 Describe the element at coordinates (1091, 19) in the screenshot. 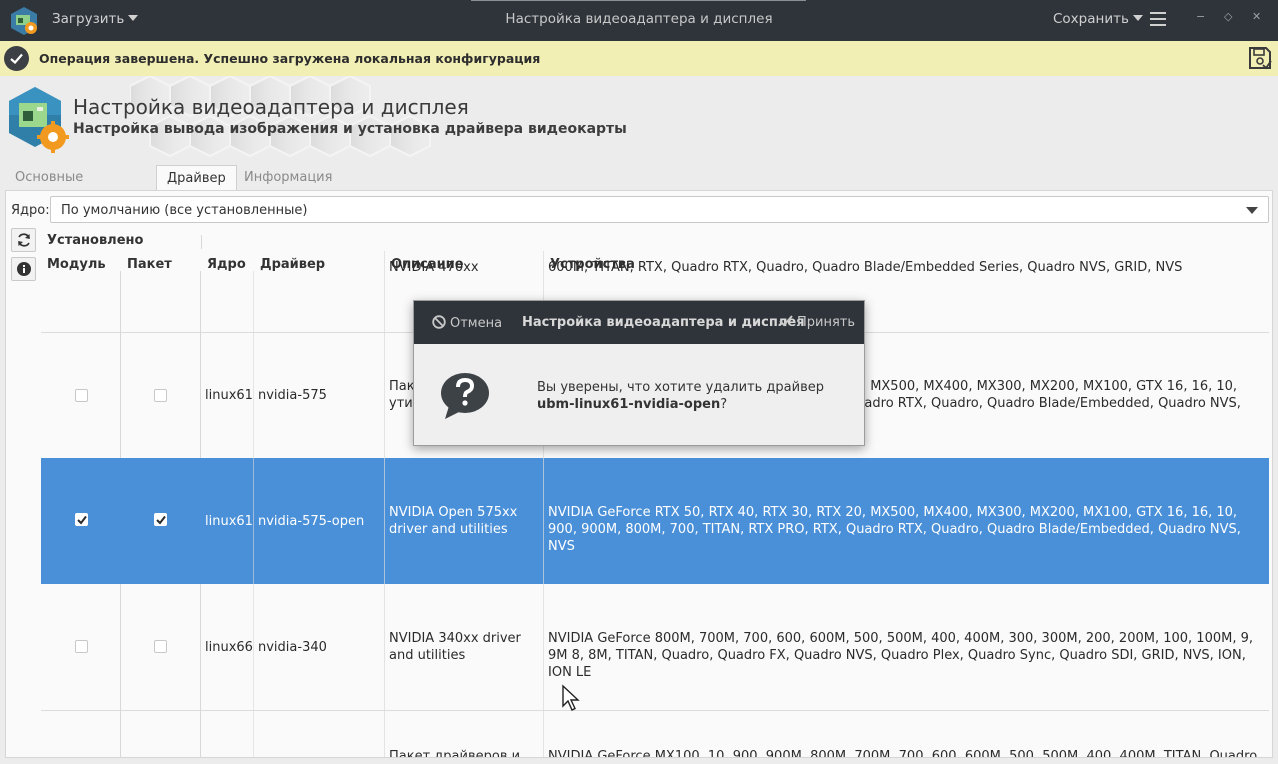

I see `save-label: Сохранить` at that location.